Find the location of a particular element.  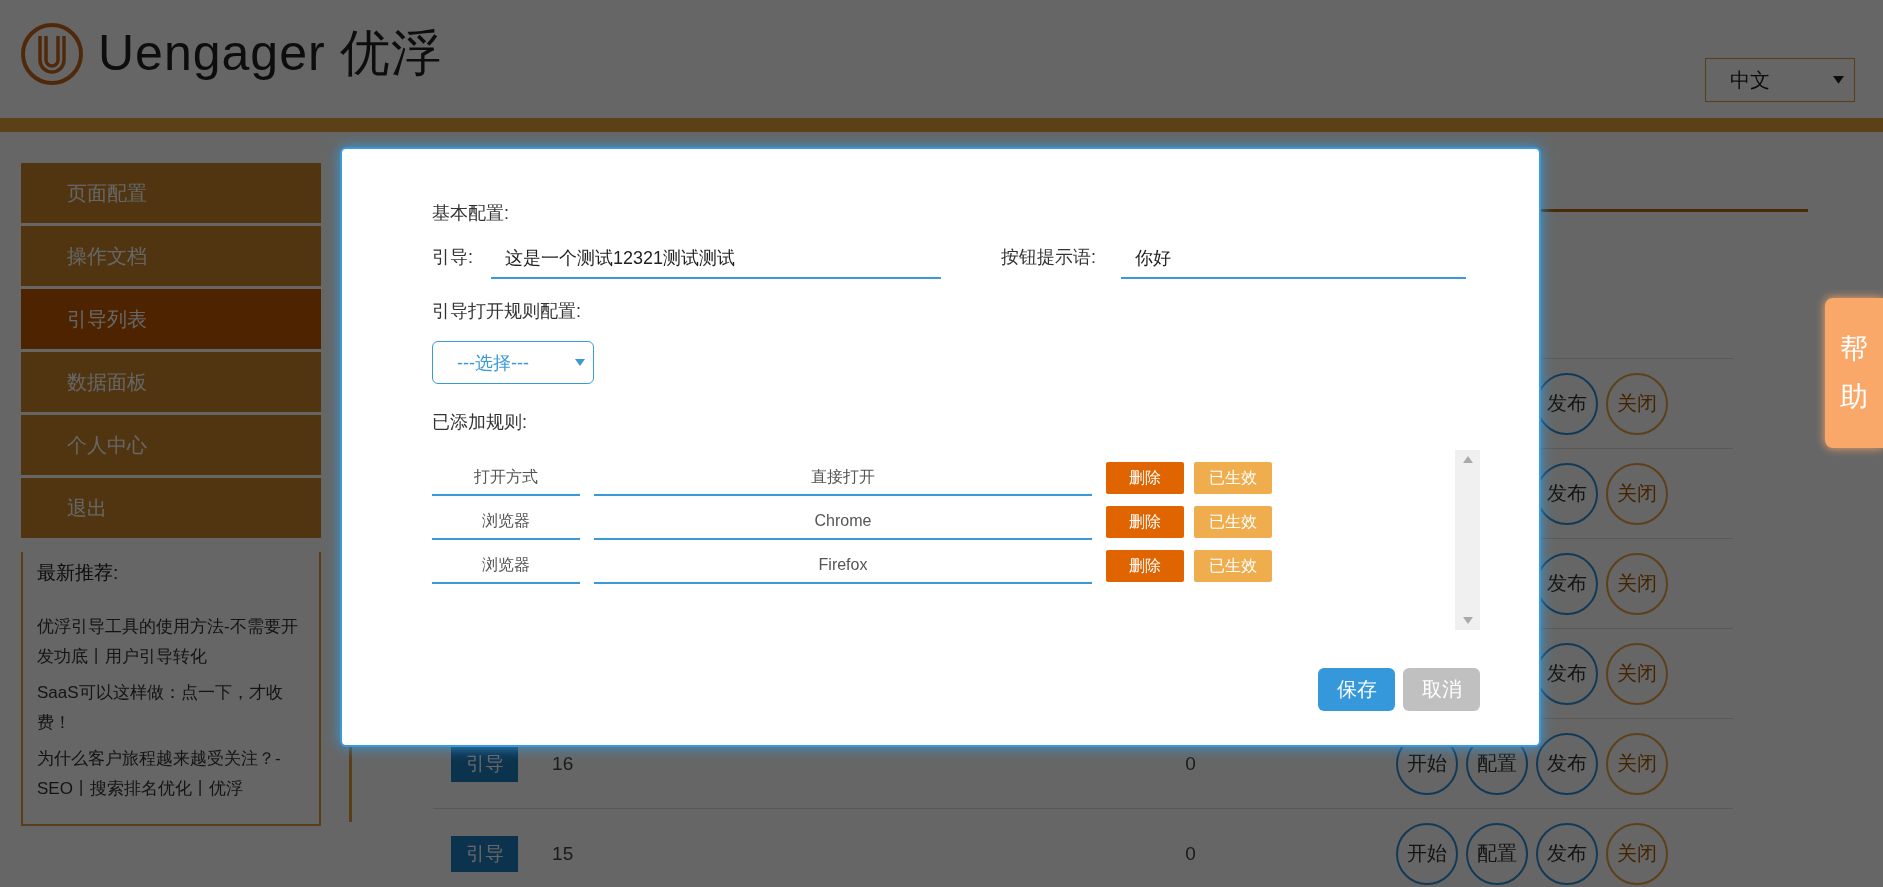

save-button: 保存 is located at coordinates (1356, 689).